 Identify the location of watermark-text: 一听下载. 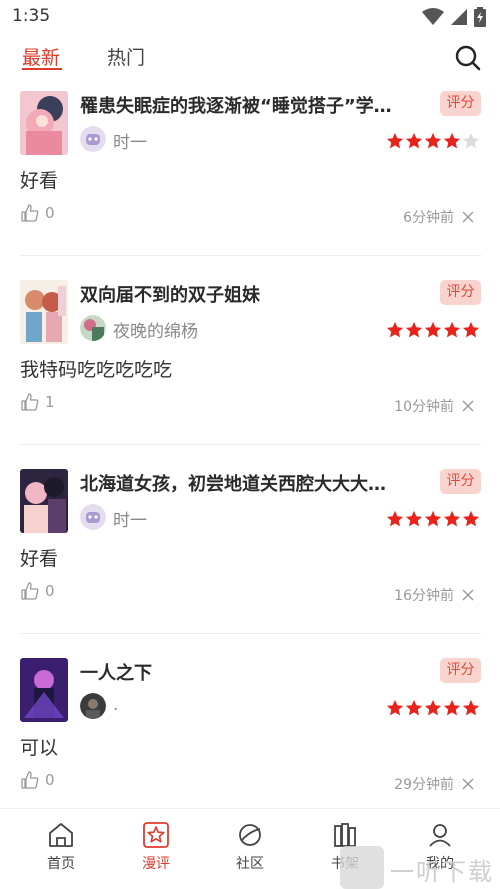
(442, 872).